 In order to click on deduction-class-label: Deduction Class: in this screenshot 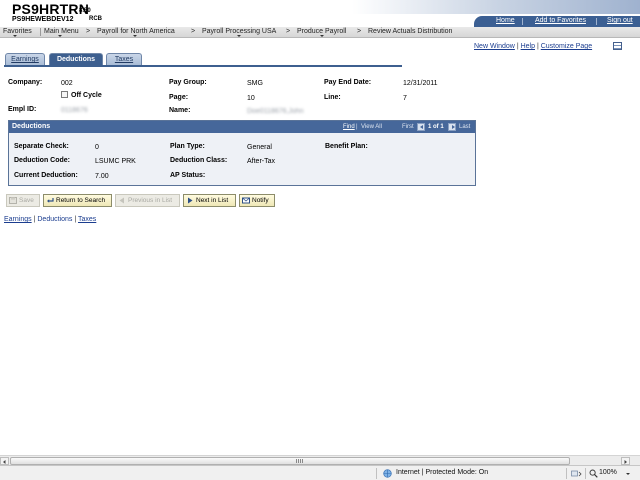, I will do `click(199, 160)`.